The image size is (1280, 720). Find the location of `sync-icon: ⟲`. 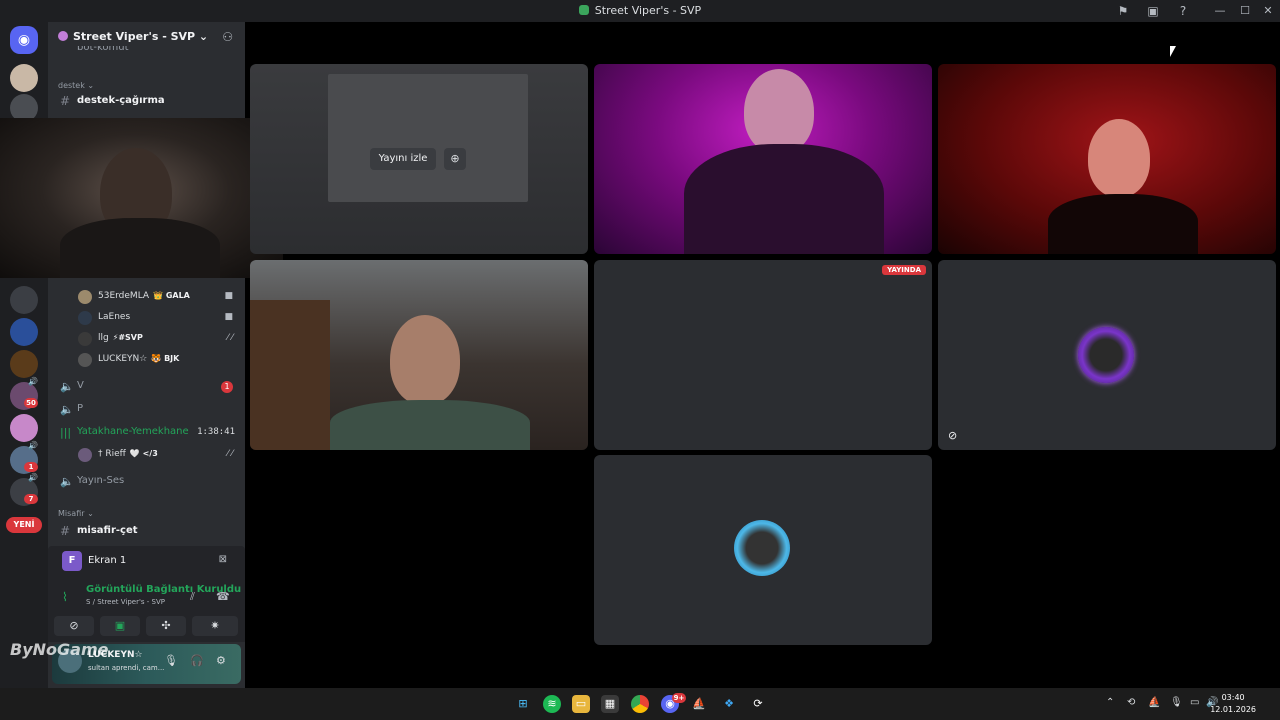

sync-icon: ⟲ is located at coordinates (1131, 702).